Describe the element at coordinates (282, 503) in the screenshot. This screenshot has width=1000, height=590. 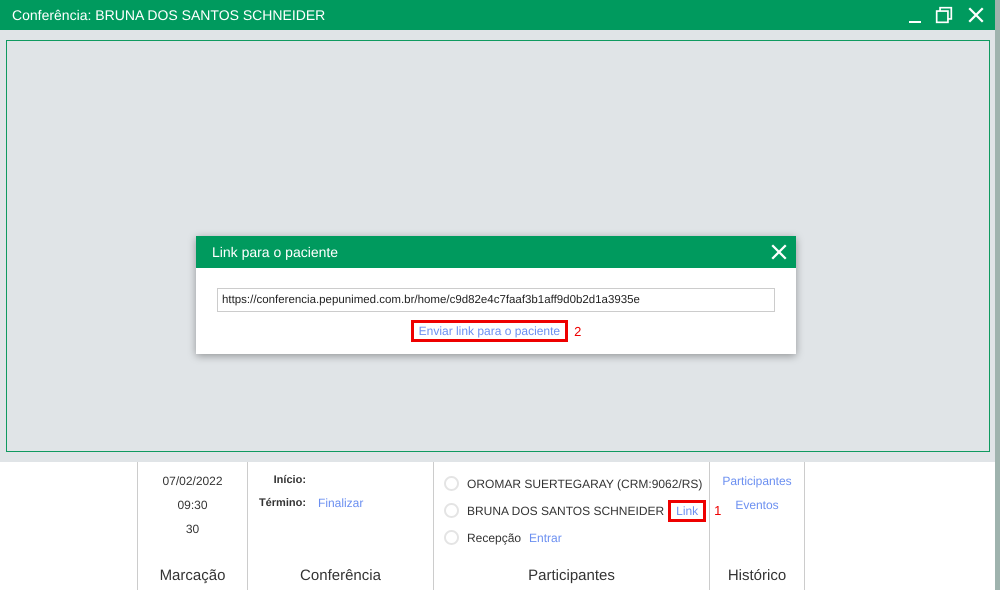
I see `field-label: Término:` at that location.